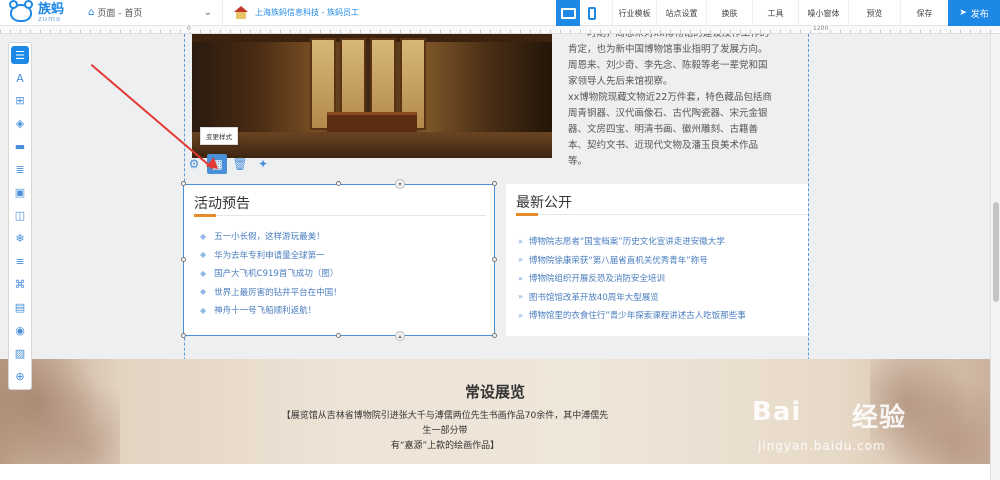  I want to click on menu-skin: 换肤, so click(729, 13).